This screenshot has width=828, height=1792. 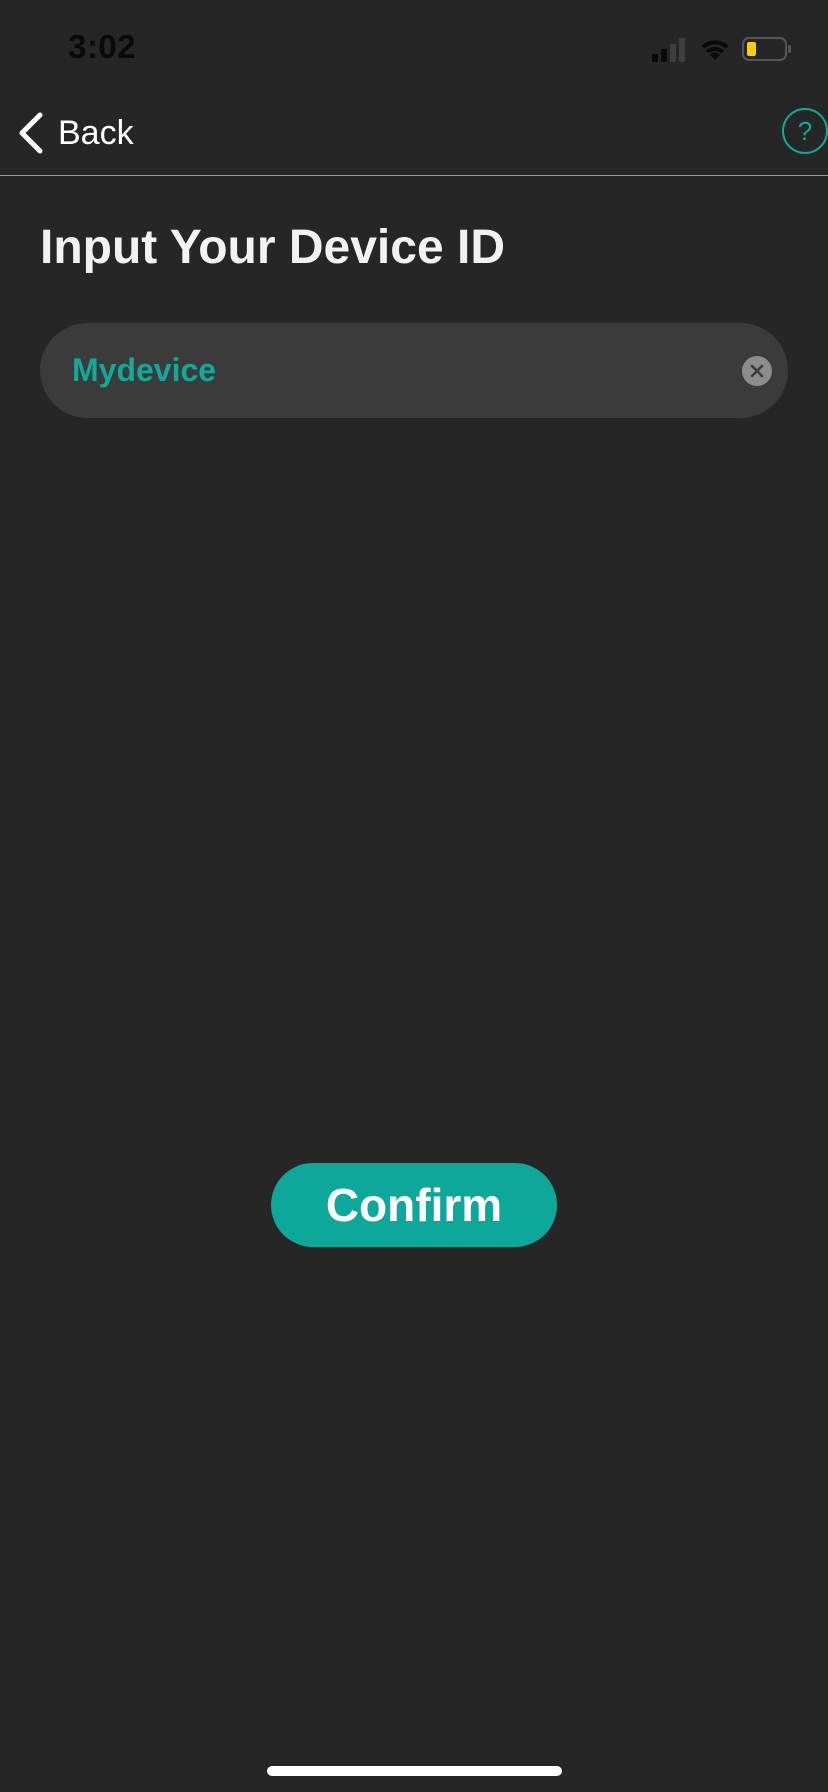 I want to click on confirm-button: Confirm, so click(x=414, y=1205).